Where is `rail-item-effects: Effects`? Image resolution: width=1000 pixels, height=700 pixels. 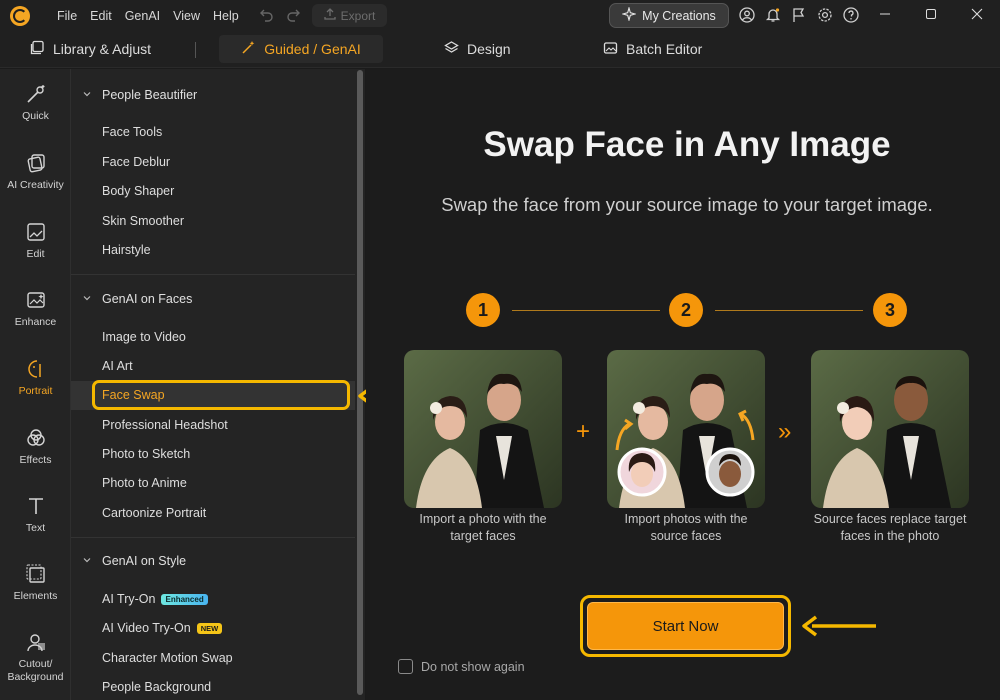
rail-item-effects: Effects is located at coordinates (35, 446).